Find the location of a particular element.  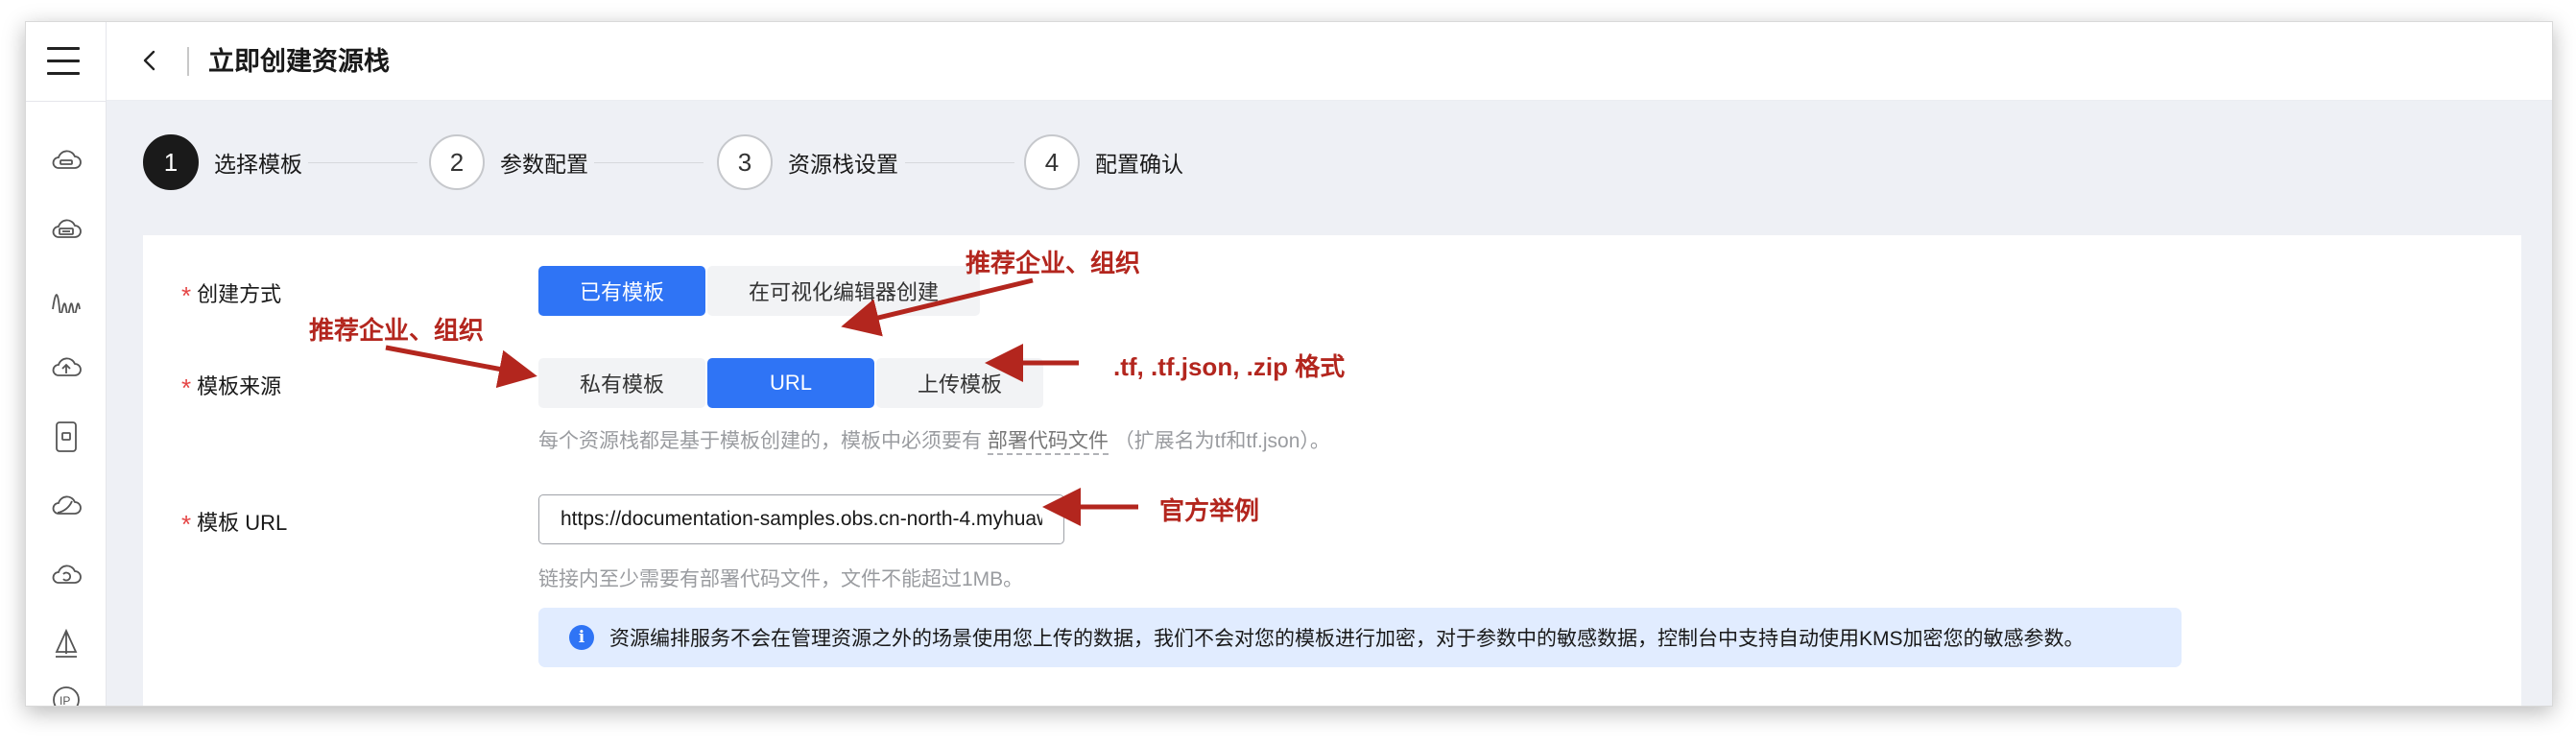

sailboat-icon is located at coordinates (66, 644).